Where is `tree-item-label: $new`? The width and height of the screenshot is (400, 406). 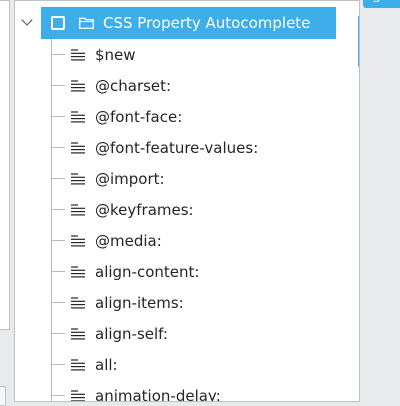 tree-item-label: $new is located at coordinates (115, 54).